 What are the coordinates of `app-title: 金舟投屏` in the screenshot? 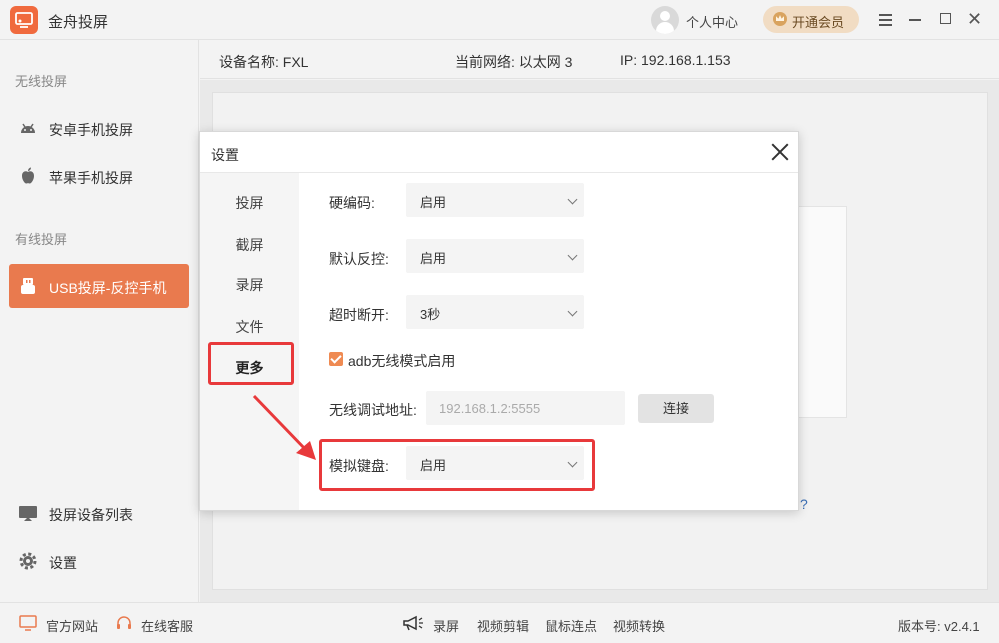 It's located at (78, 22).